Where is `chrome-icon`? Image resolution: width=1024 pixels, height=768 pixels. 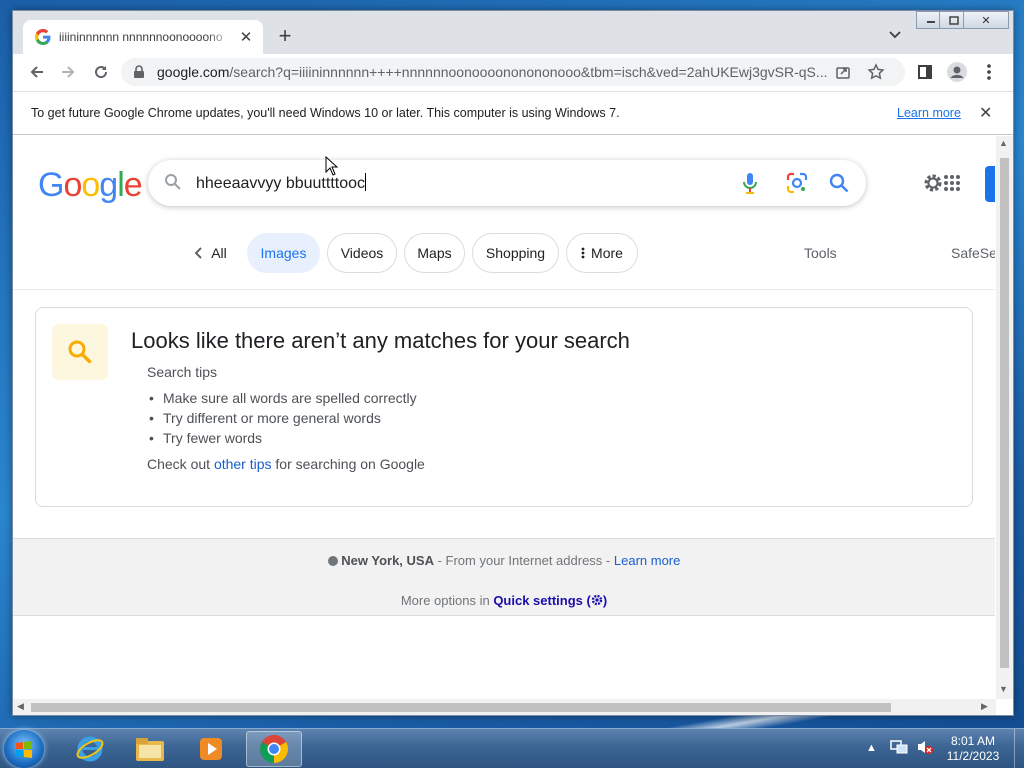
chrome-icon is located at coordinates (274, 749).